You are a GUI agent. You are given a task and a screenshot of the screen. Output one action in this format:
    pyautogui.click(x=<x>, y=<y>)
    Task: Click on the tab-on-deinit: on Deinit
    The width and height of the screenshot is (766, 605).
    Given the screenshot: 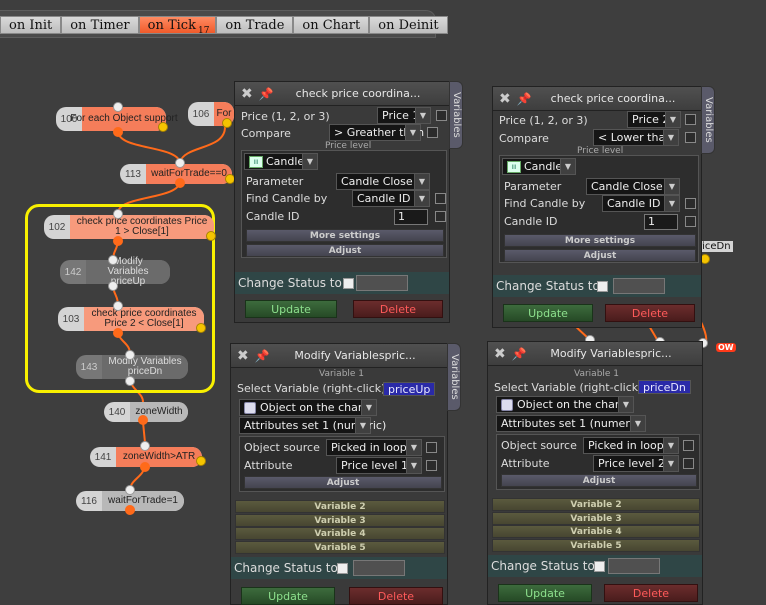 What is the action you would take?
    pyautogui.click(x=408, y=25)
    